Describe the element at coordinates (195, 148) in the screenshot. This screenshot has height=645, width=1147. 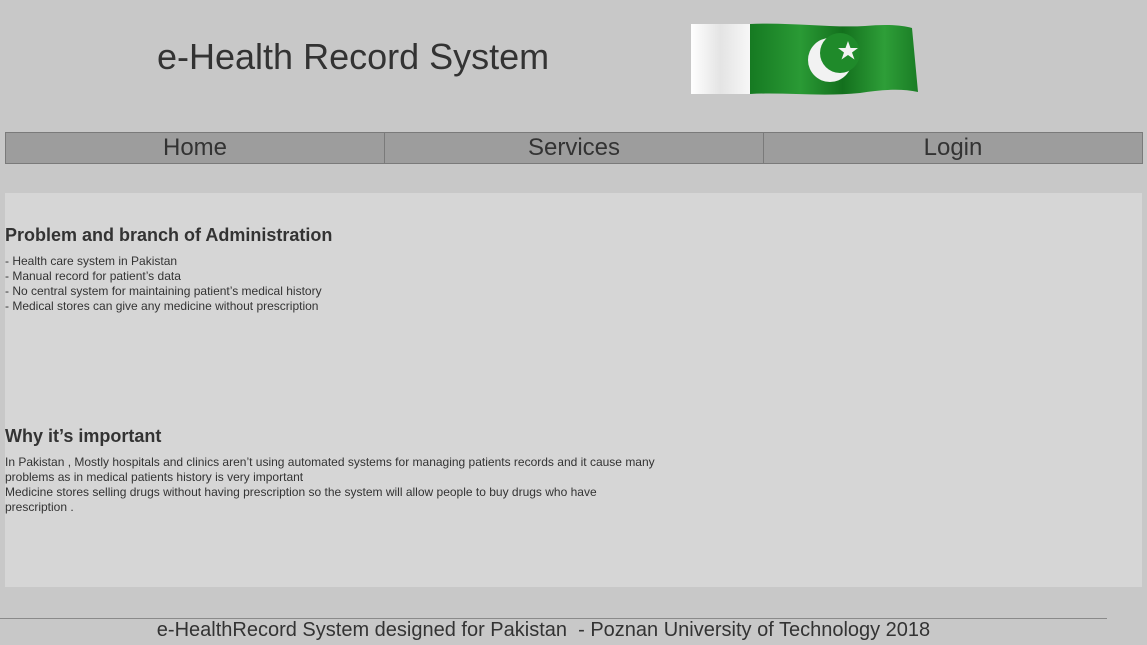
I see `nav-home: Home` at that location.